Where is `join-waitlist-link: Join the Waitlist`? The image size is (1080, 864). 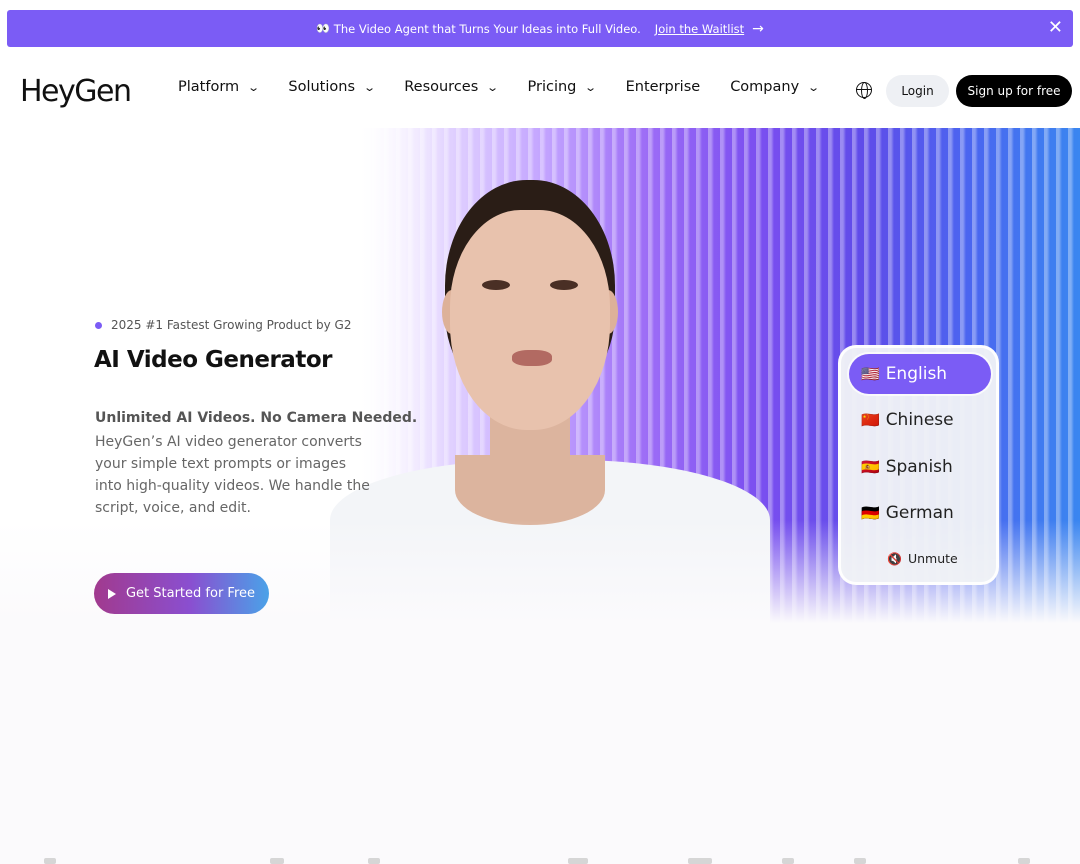 join-waitlist-link: Join the Waitlist is located at coordinates (699, 29).